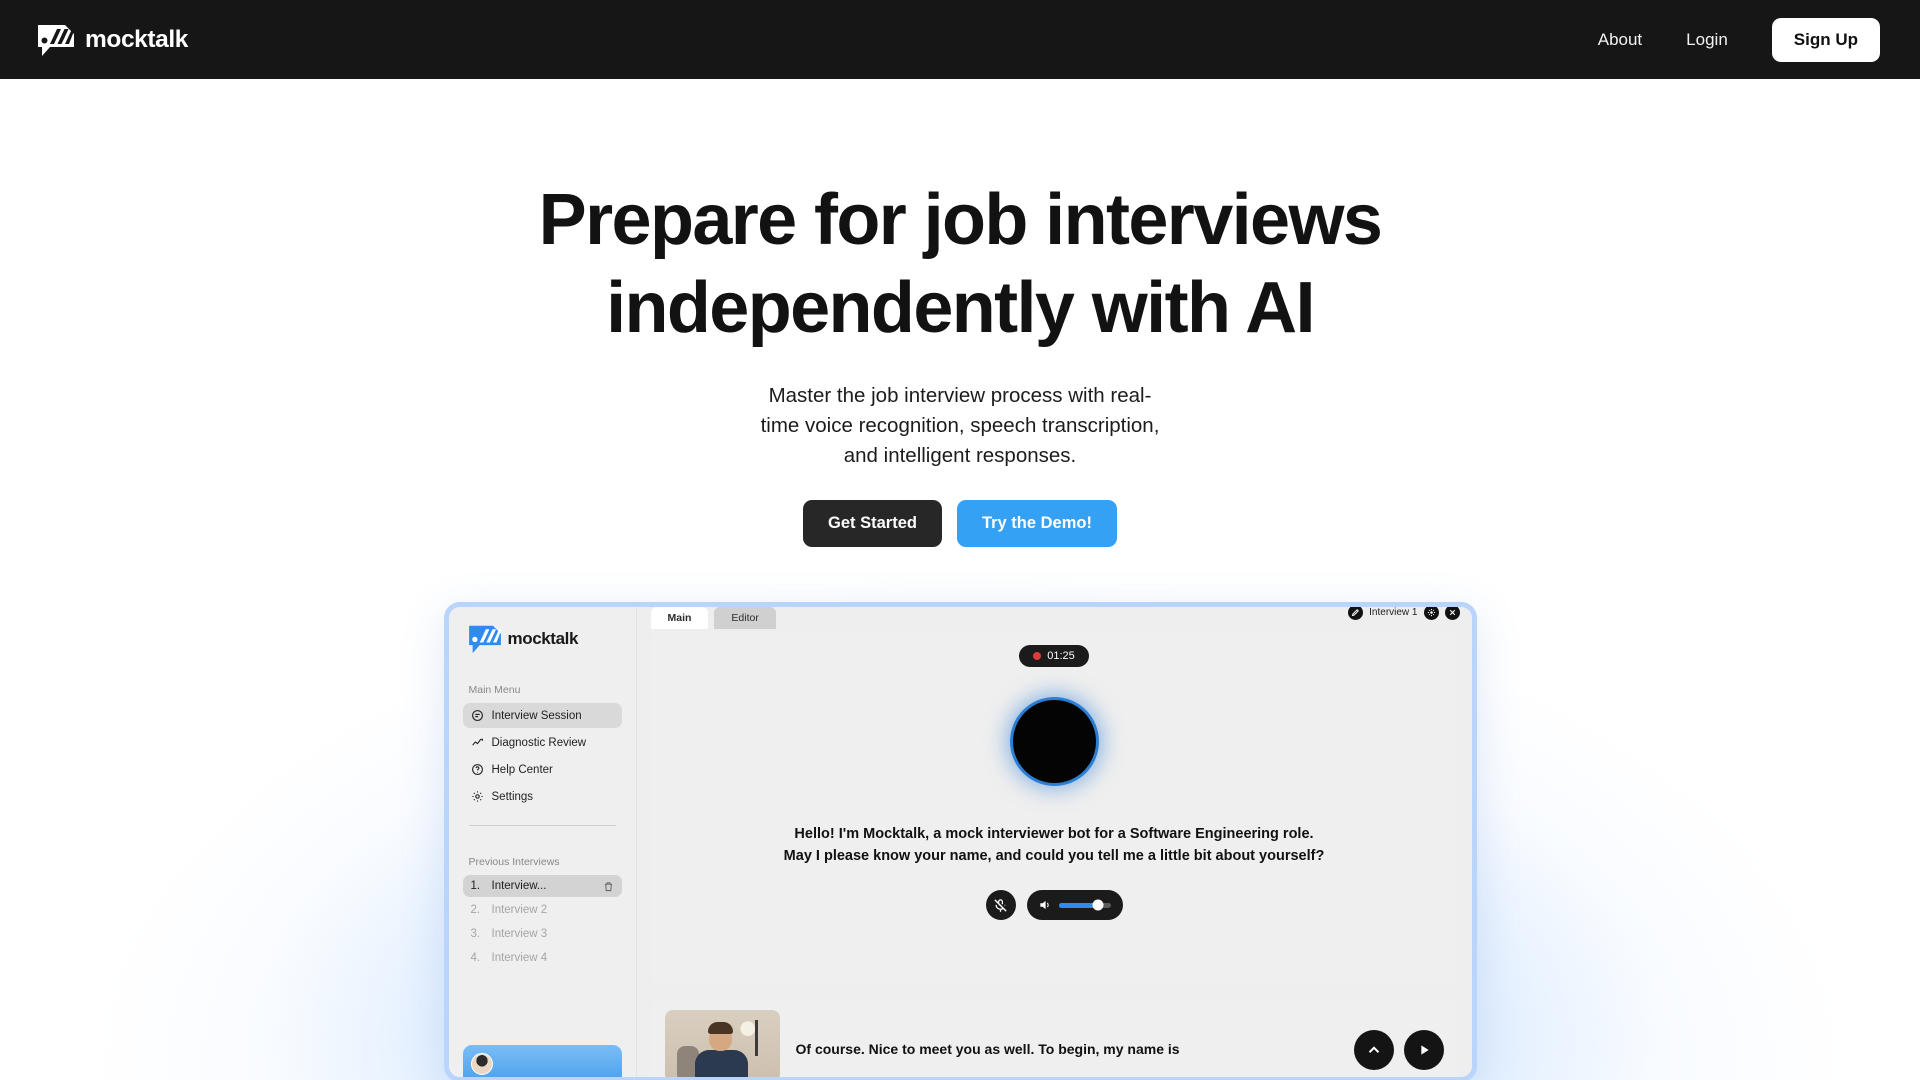  Describe the element at coordinates (721, 1063) in the screenshot. I see `person-body-shape` at that location.